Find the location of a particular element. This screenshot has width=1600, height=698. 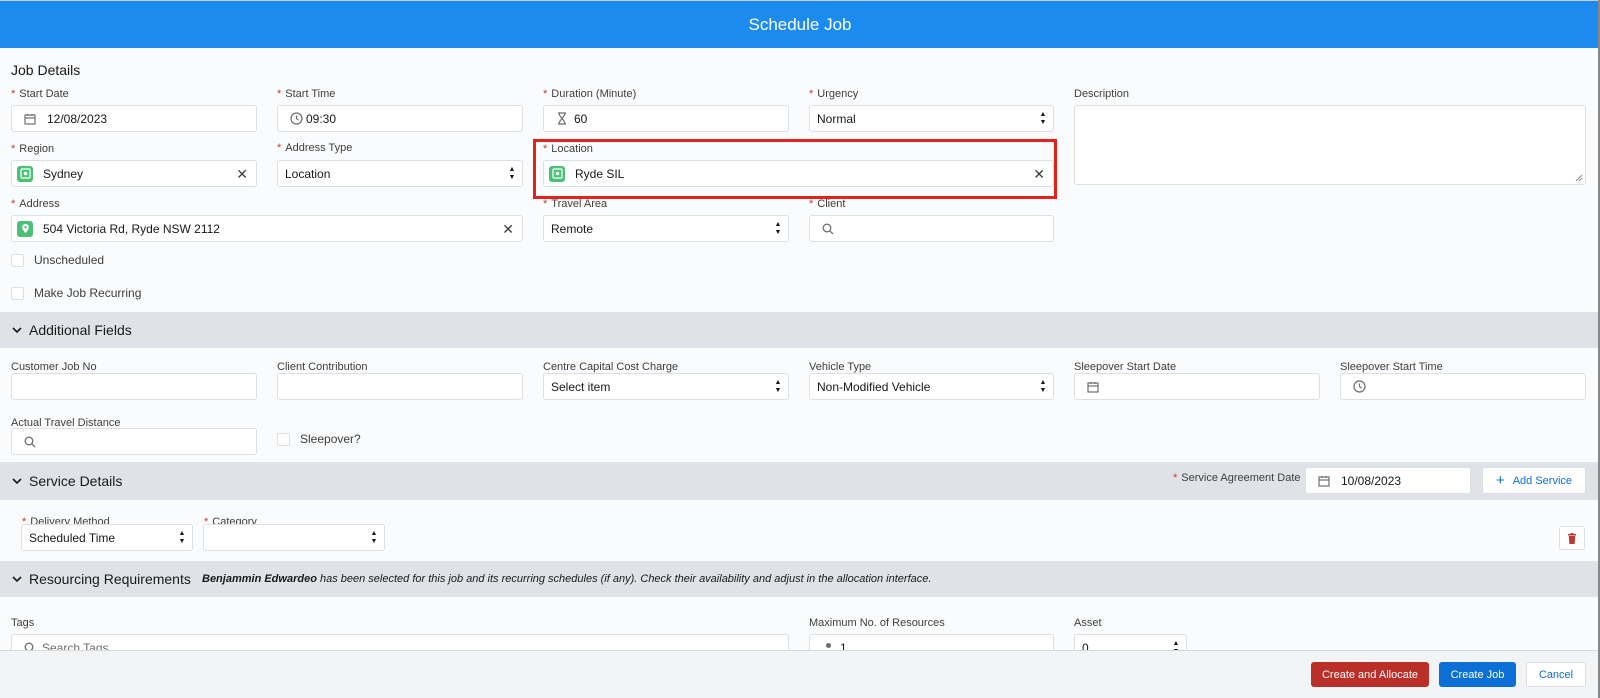

create-job-button: Create Job is located at coordinates (1477, 674).